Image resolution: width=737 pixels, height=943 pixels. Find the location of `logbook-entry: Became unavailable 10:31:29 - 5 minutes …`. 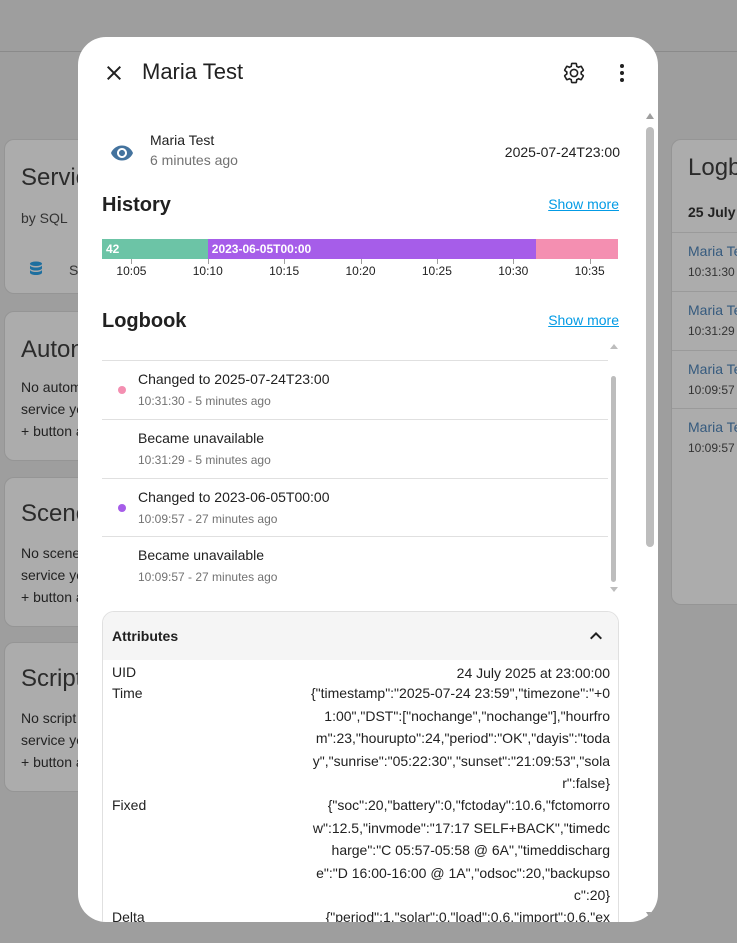

logbook-entry: Became unavailable 10:31:29 - 5 minutes … is located at coordinates (355, 448).